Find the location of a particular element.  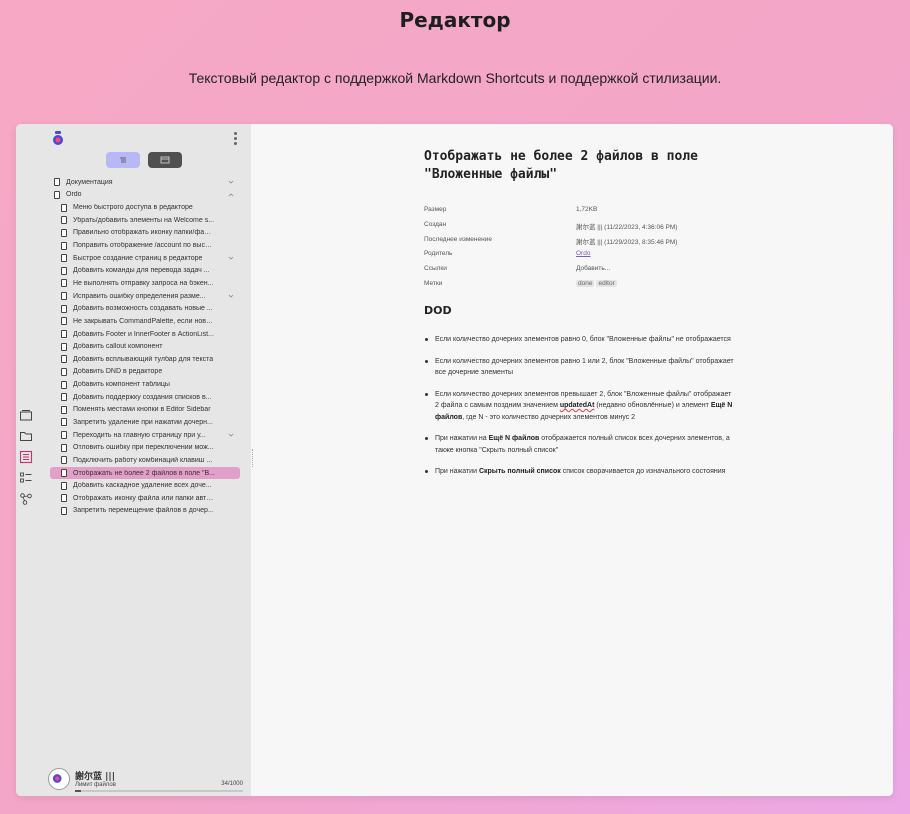

tree-item: Поменять местами кнопки в Editor Sidebar is located at coordinates (145, 410).